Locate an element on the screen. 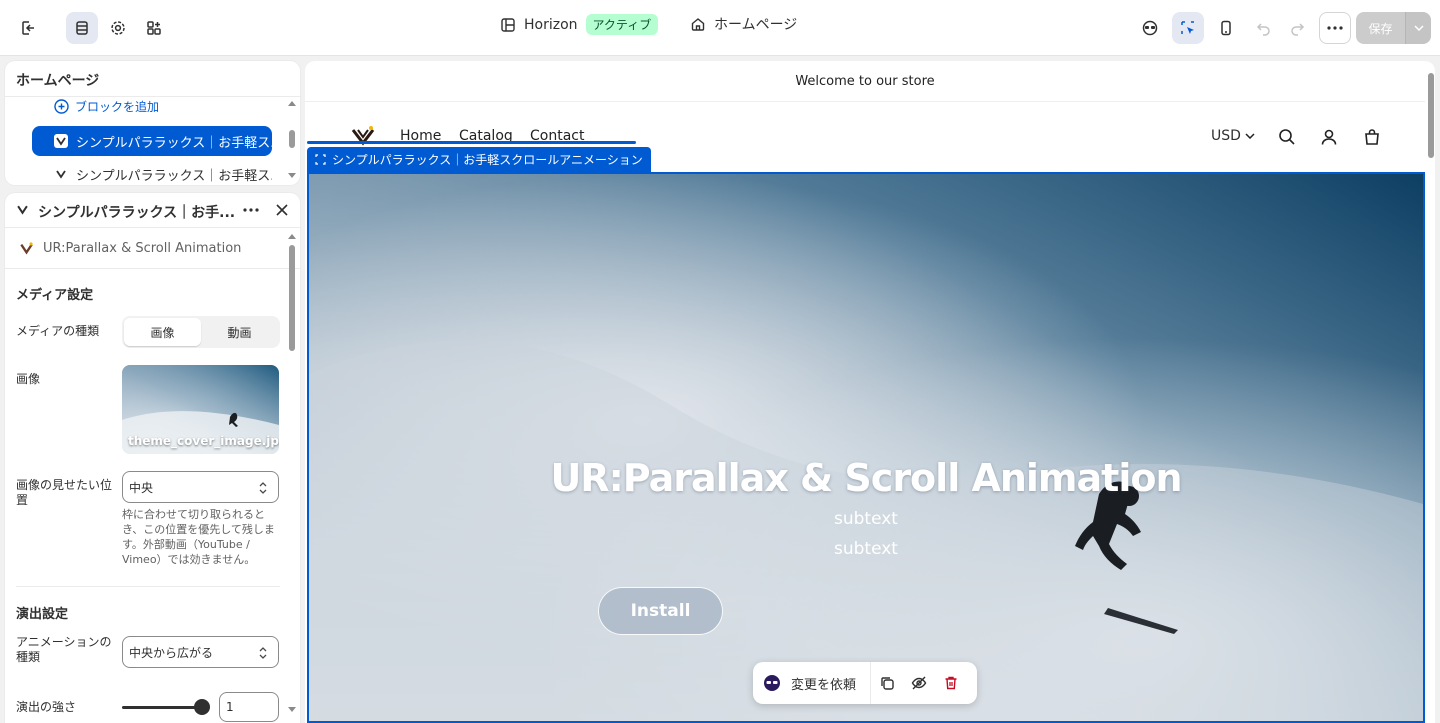  undo-button is located at coordinates (1264, 28).